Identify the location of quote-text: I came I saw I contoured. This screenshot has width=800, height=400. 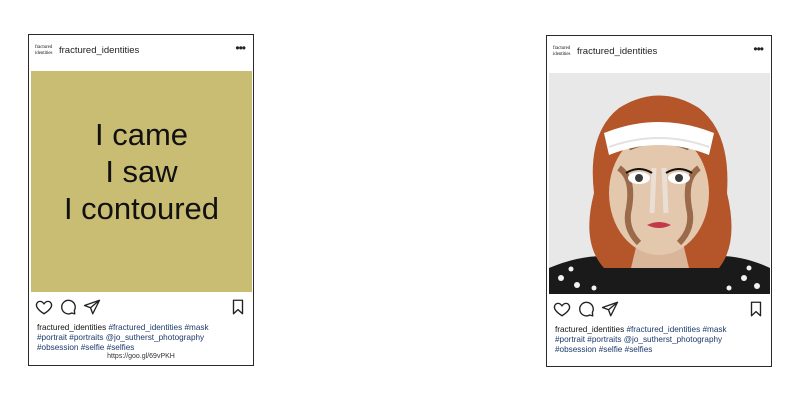
(141, 171).